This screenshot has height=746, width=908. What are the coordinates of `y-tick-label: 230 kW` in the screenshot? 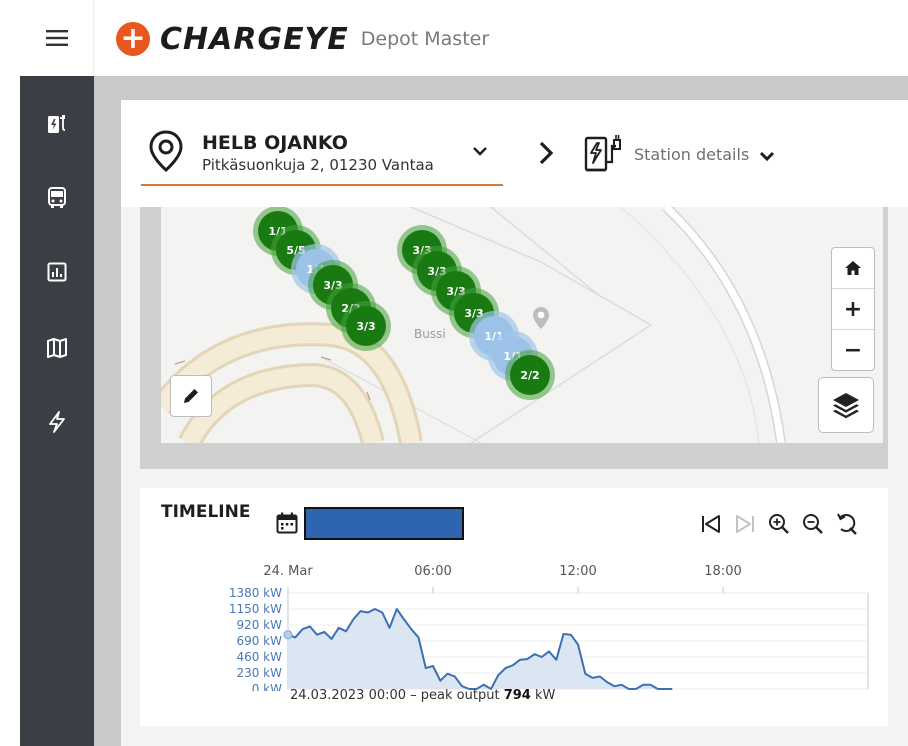 It's located at (259, 673).